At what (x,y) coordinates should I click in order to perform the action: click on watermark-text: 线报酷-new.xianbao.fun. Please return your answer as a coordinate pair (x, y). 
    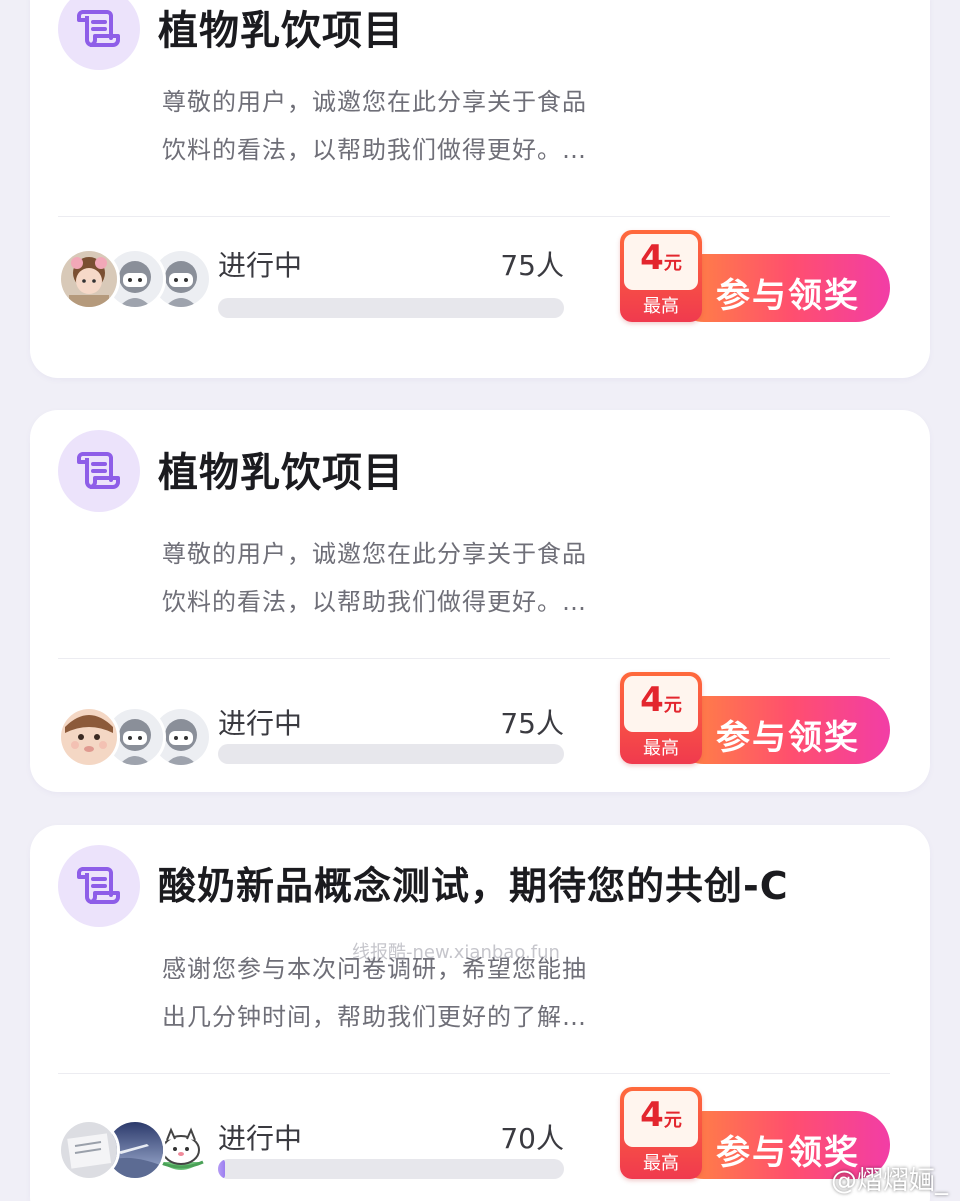
    Looking at the image, I should click on (456, 952).